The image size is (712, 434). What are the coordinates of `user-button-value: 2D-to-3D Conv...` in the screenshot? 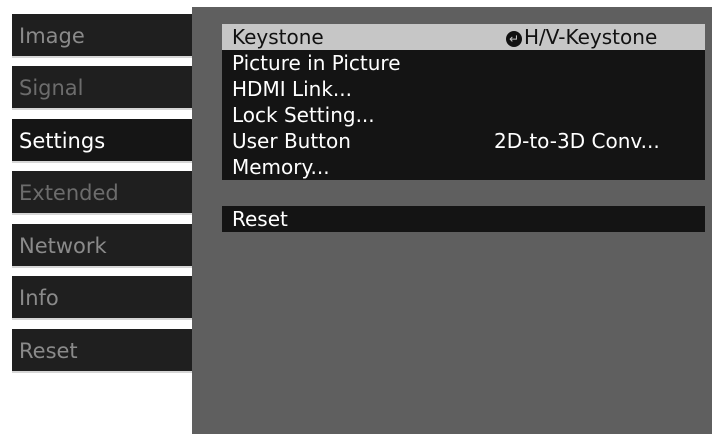 It's located at (577, 141).